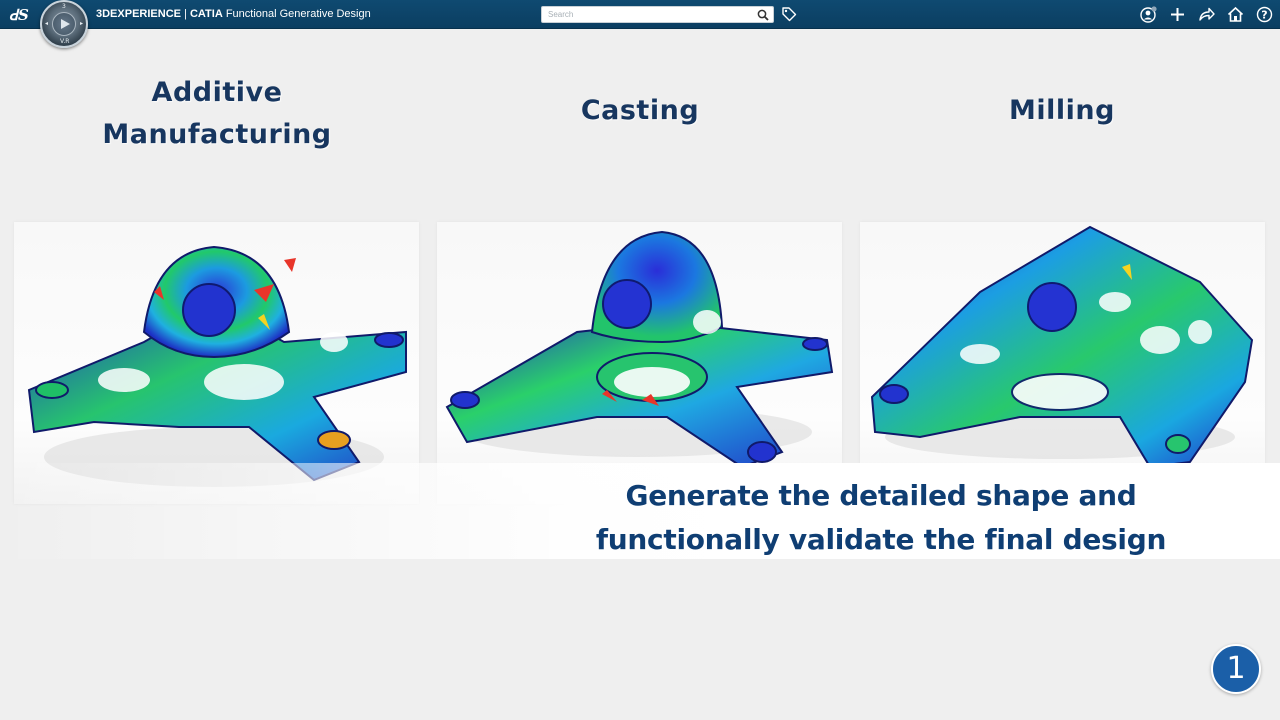 This screenshot has height=720, width=1280. What do you see at coordinates (1206, 14) in the screenshot?
I see `share-icon` at bounding box center [1206, 14].